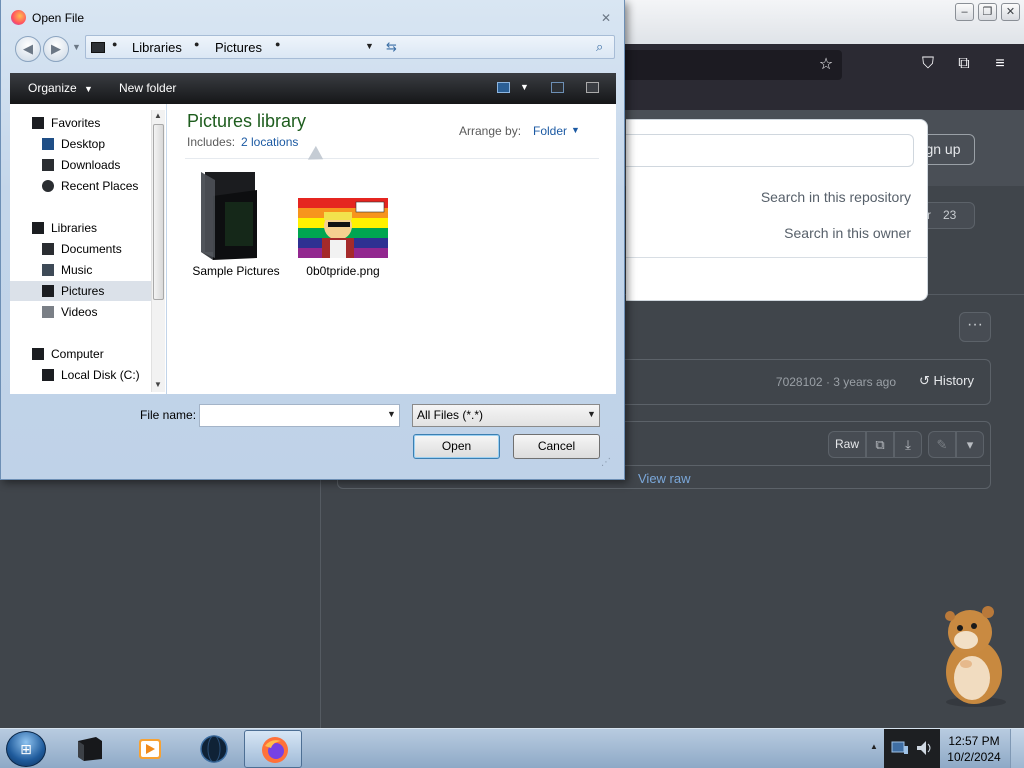  What do you see at coordinates (826, 65) in the screenshot?
I see `bookmark-star-icon: ☆` at bounding box center [826, 65].